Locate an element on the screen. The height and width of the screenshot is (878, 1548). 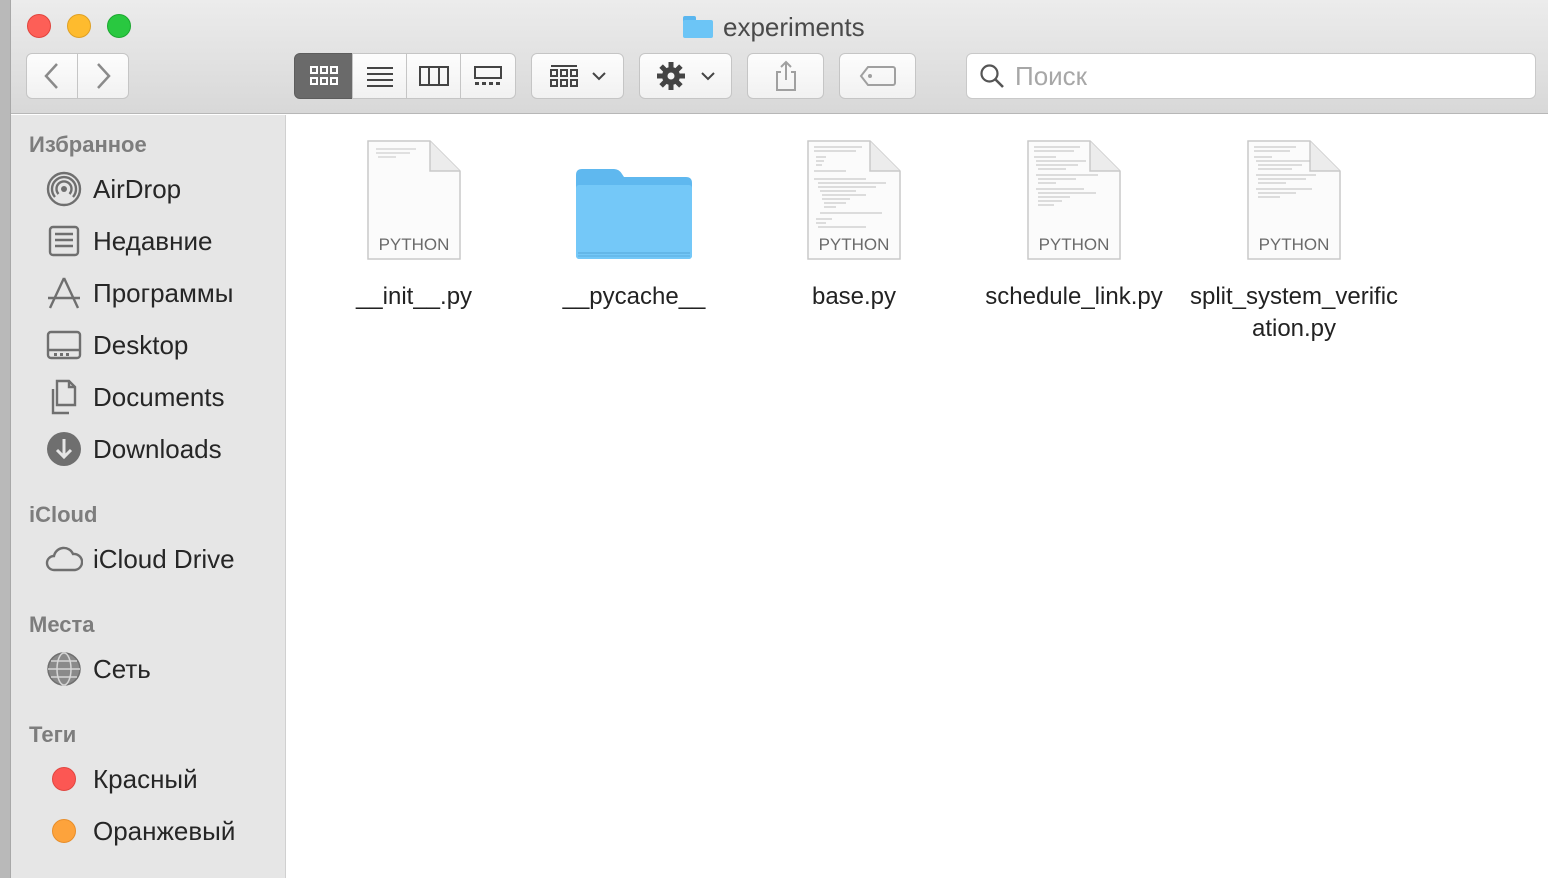
gallery-icon is located at coordinates (488, 75).